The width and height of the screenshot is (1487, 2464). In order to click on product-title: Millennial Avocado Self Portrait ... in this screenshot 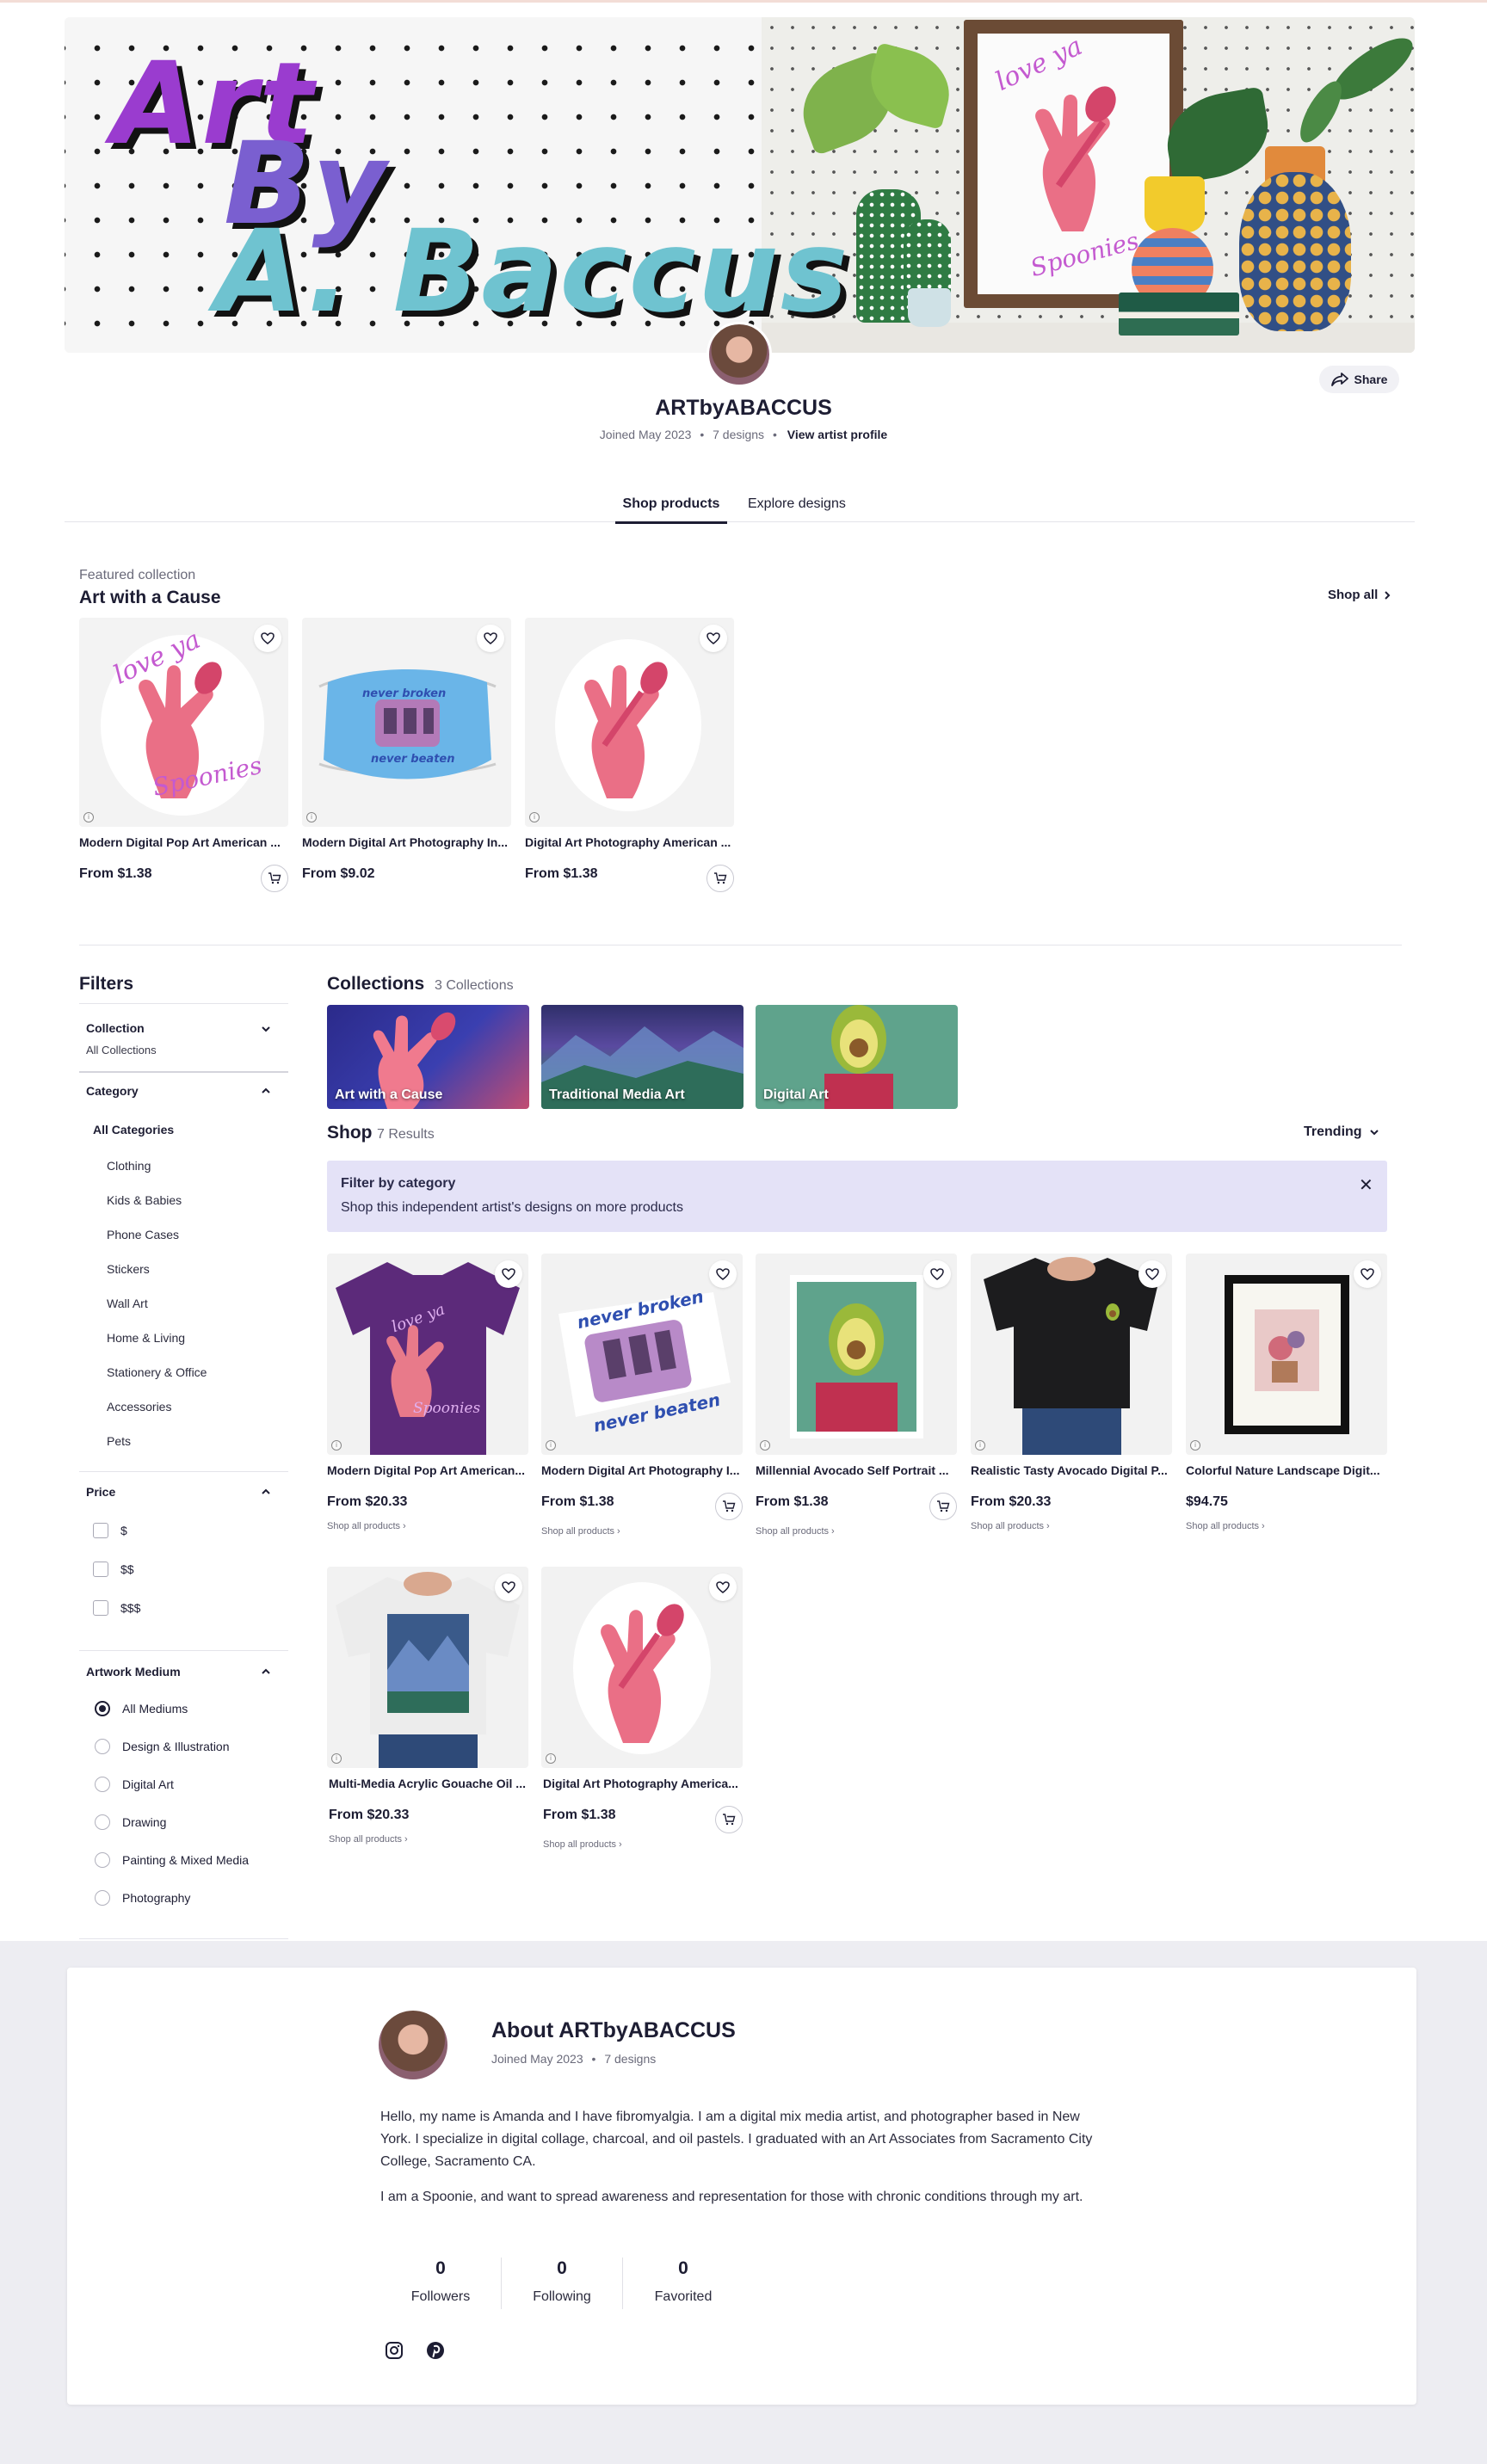, I will do `click(856, 1470)`.